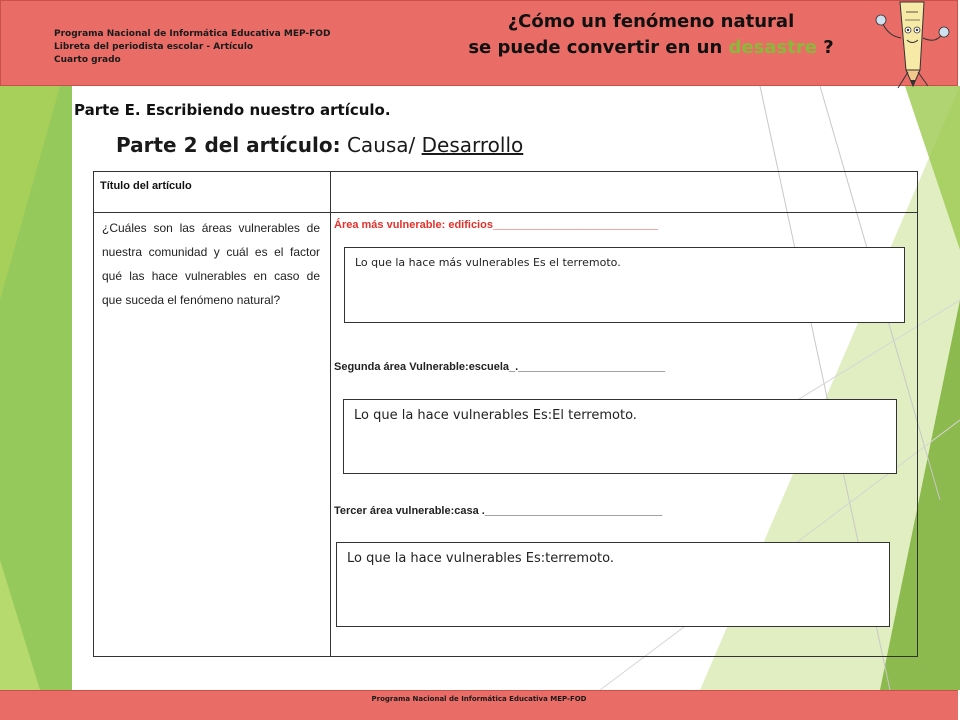 Image resolution: width=960 pixels, height=720 pixels. What do you see at coordinates (472, 145) in the screenshot?
I see `parte2-underlined: Desarrollo` at bounding box center [472, 145].